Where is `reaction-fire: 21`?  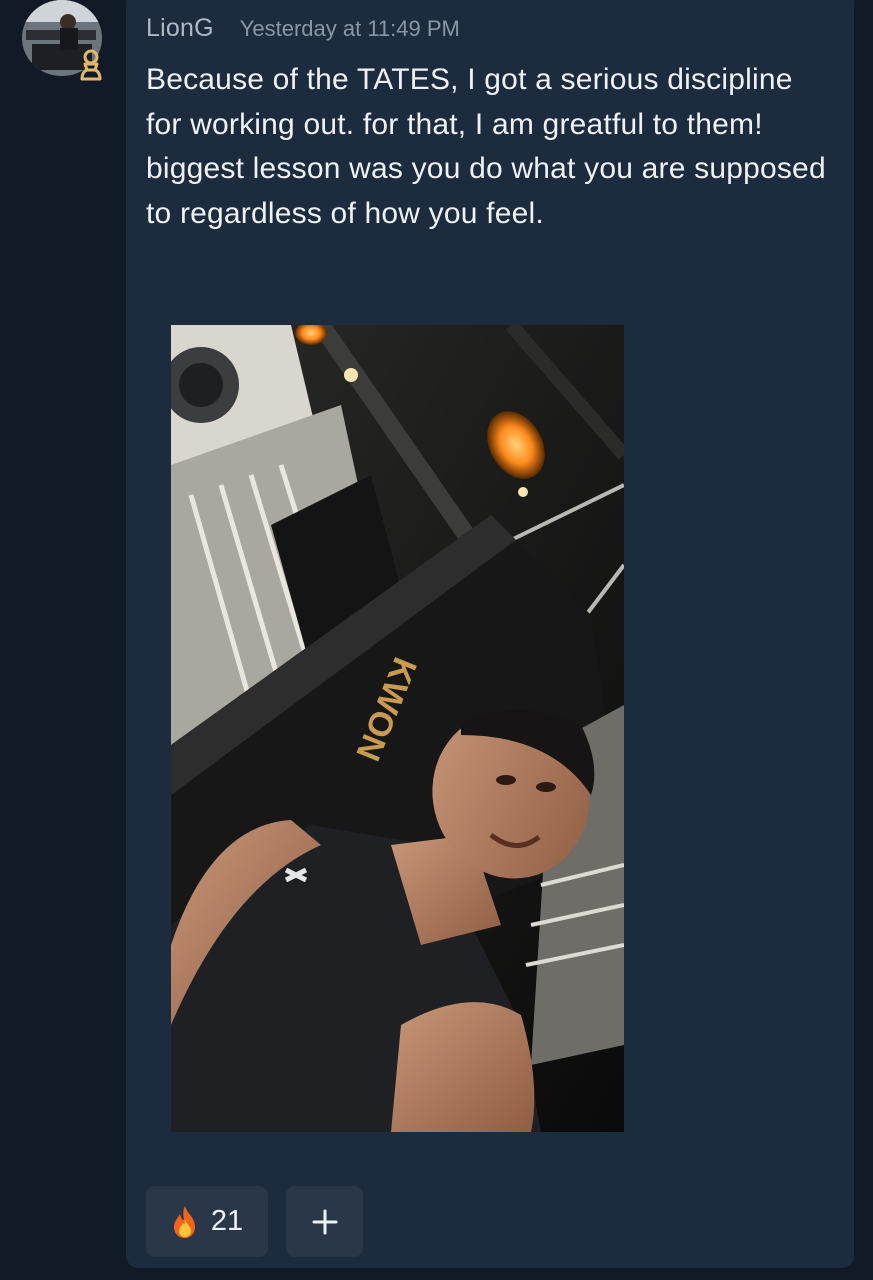
reaction-fire: 21 is located at coordinates (207, 1221).